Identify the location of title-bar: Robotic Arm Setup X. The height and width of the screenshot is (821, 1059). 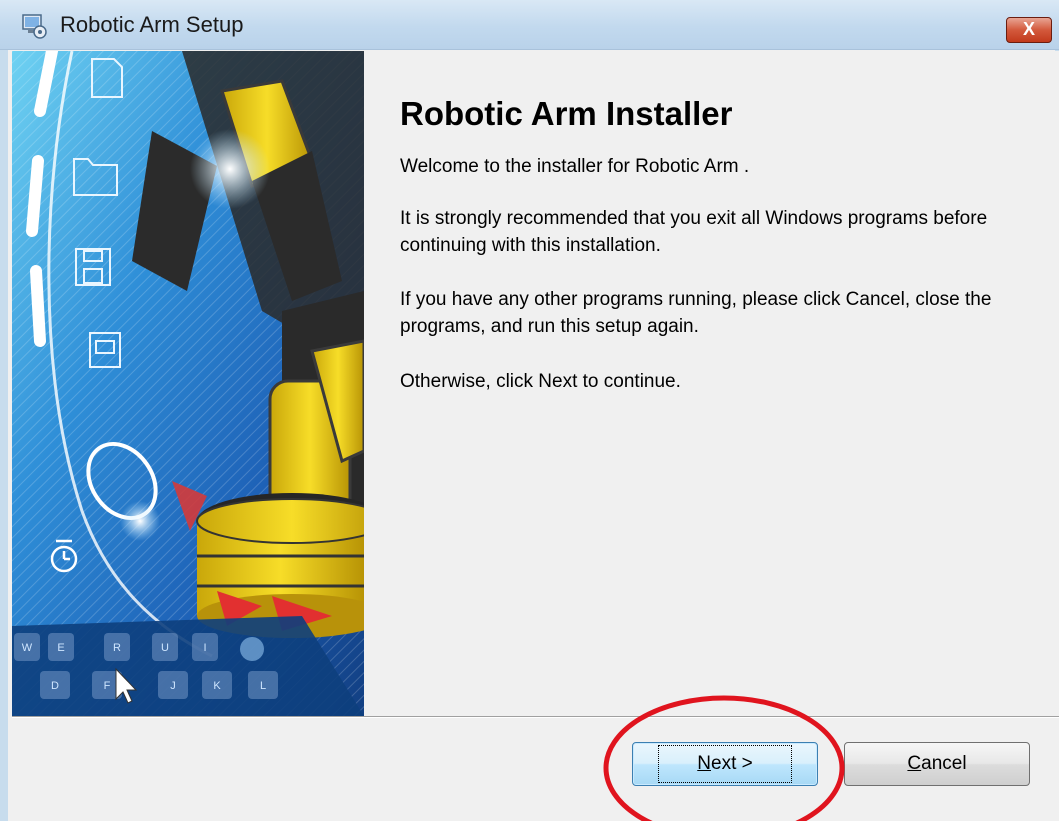
(529, 25).